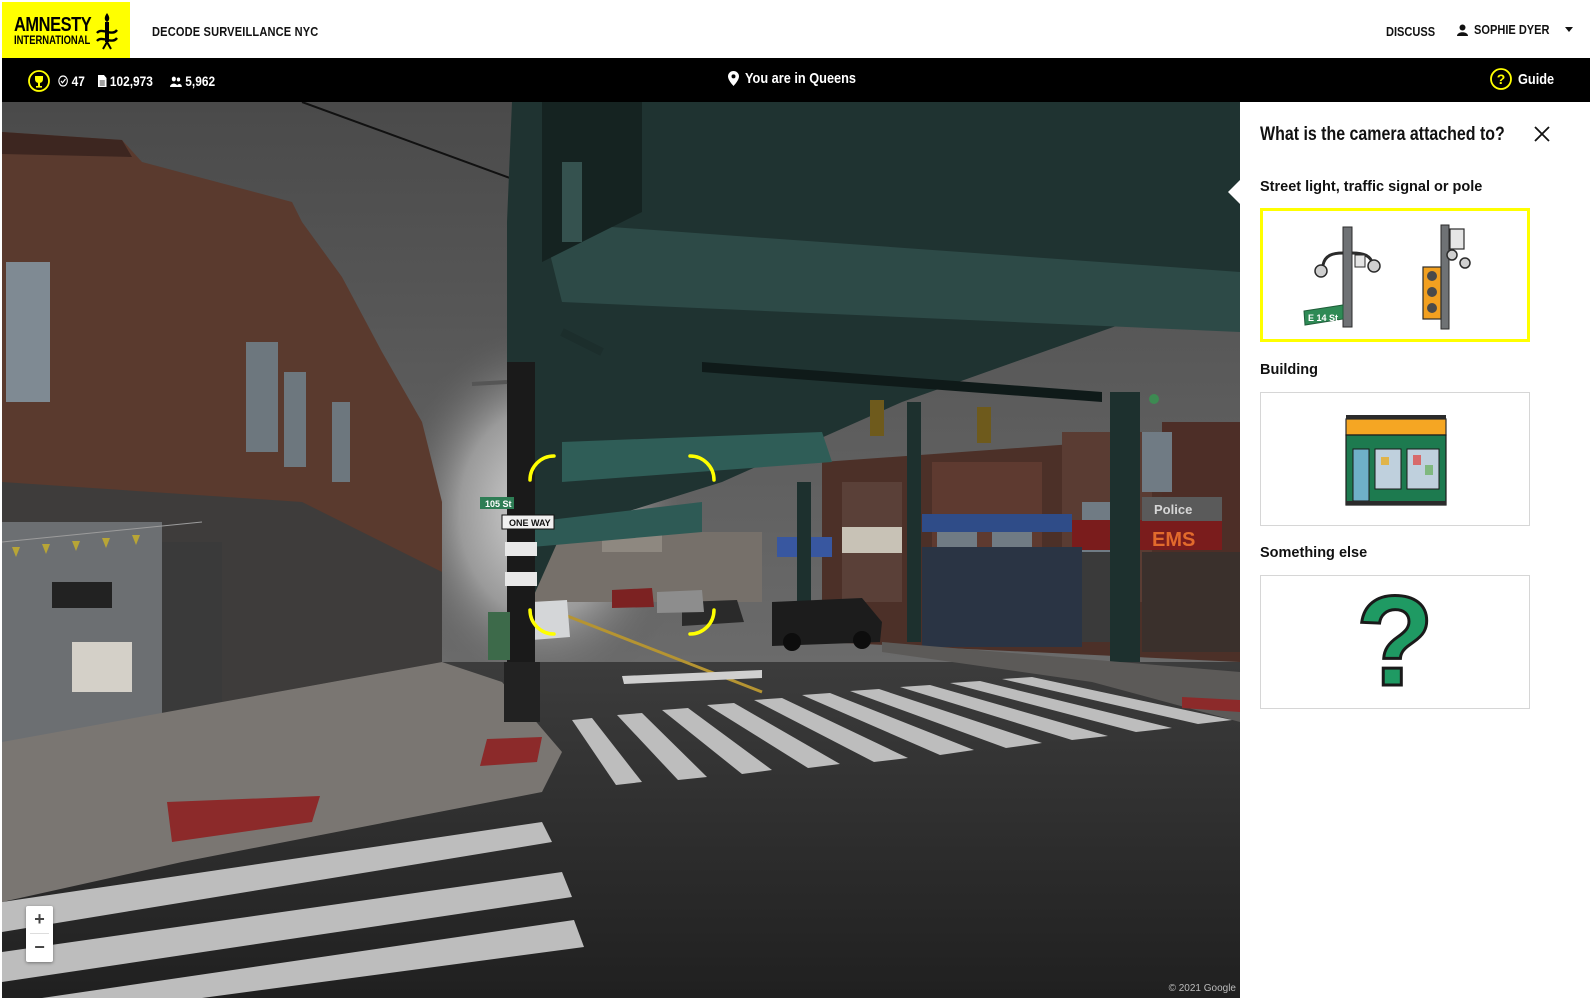  I want to click on option-label-pole: Street light, traffic signal or pole, so click(1371, 187).